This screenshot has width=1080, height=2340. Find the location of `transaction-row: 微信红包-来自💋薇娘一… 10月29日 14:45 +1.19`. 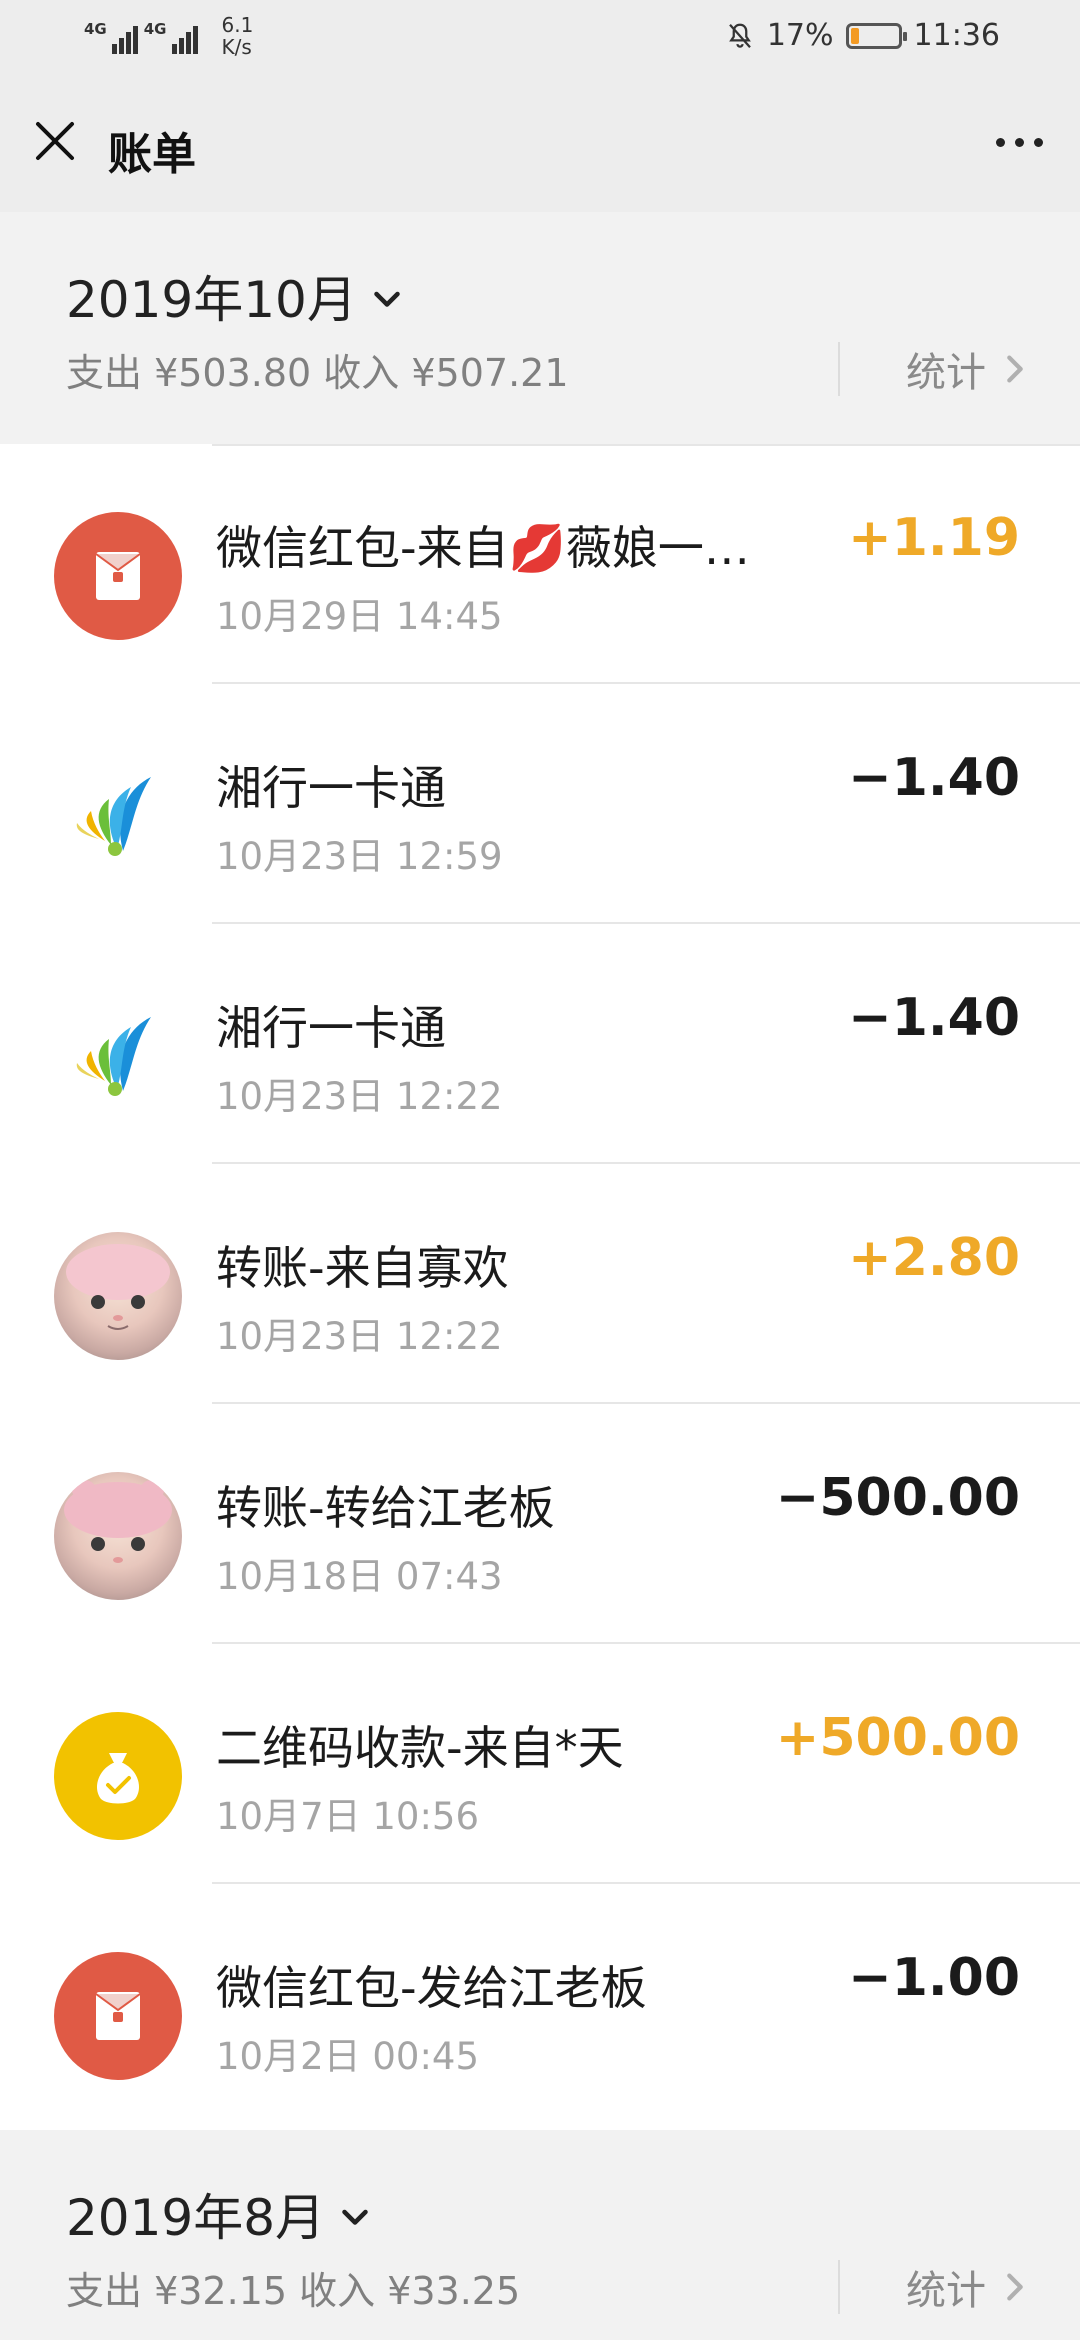

transaction-row: 微信红包-来自💋薇娘一… 10月29日 14:45 +1.19 is located at coordinates (540, 564).